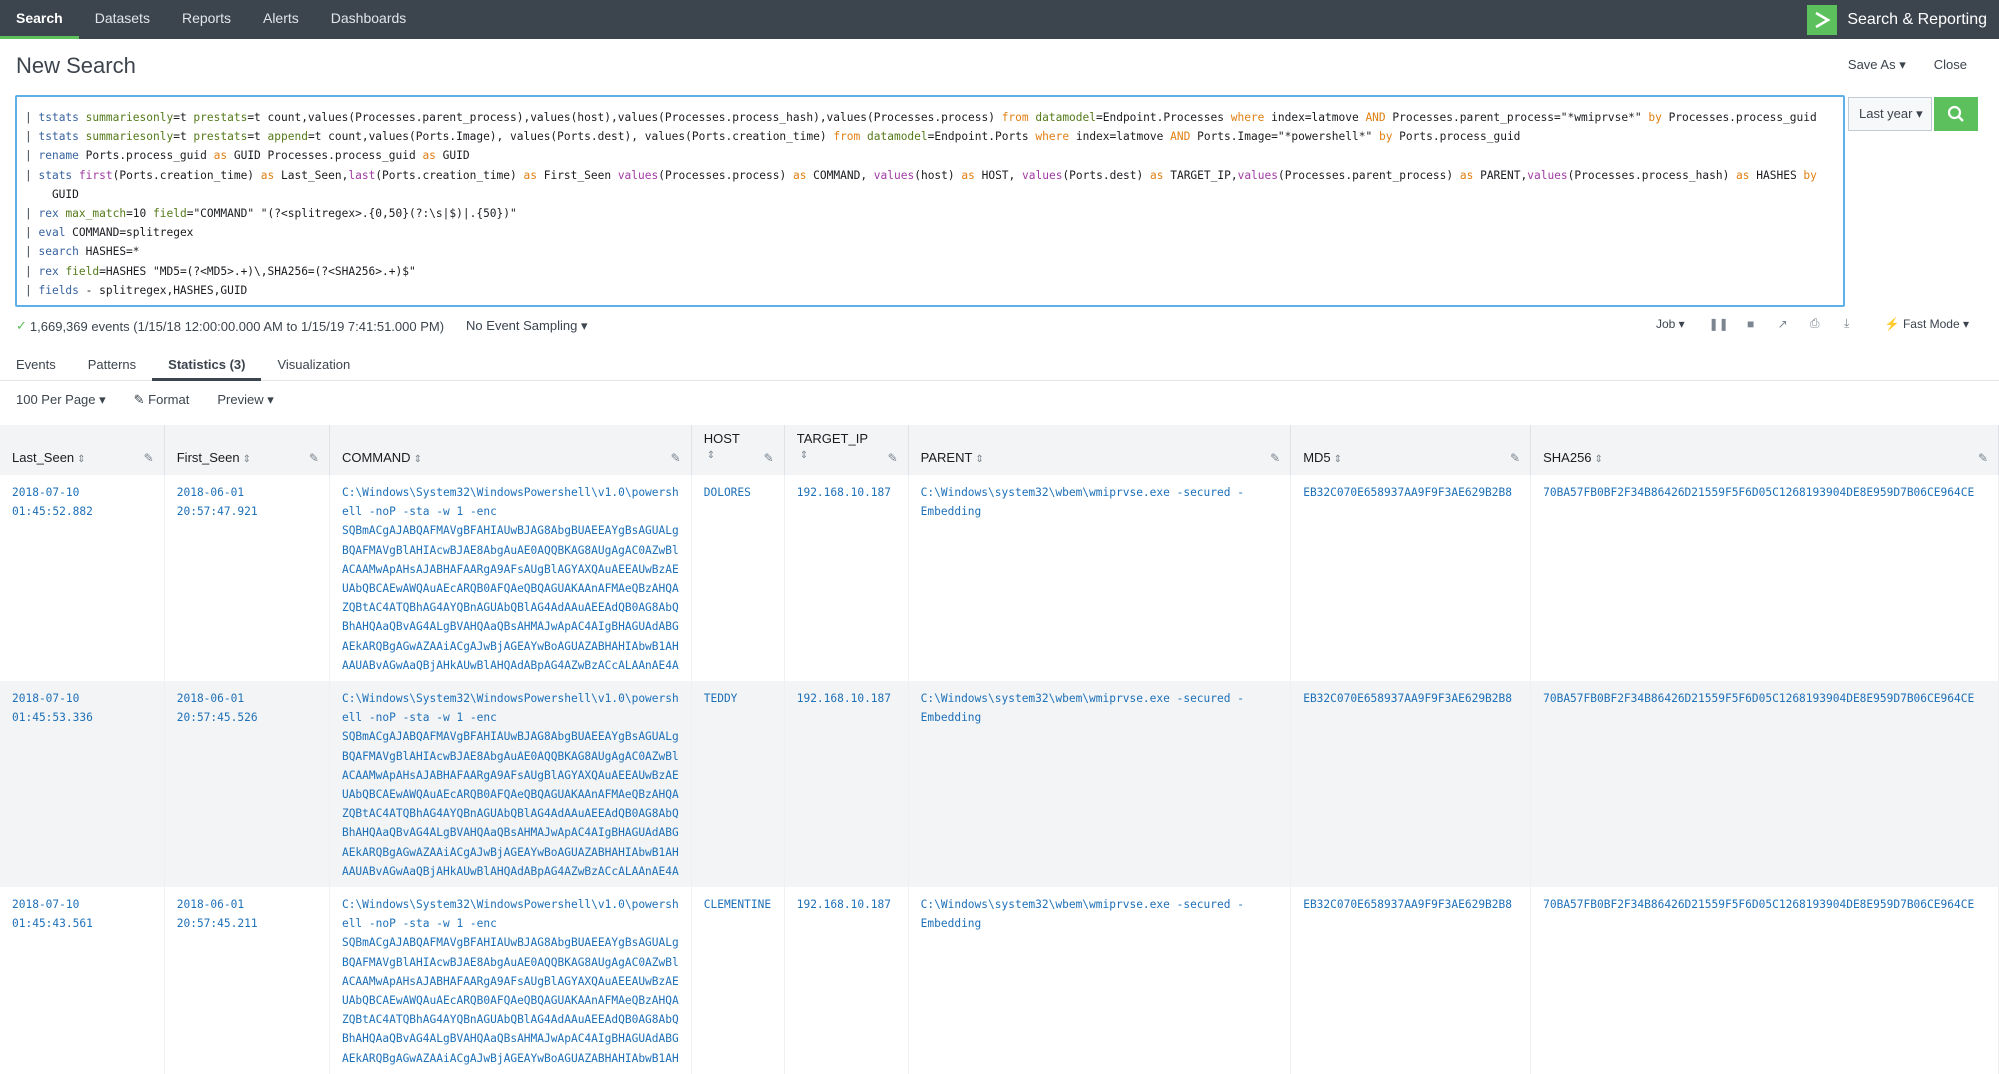 This screenshot has height=1074, width=1999. I want to click on cell-last-seen: 2018-07-10 01:45:53.336, so click(82, 784).